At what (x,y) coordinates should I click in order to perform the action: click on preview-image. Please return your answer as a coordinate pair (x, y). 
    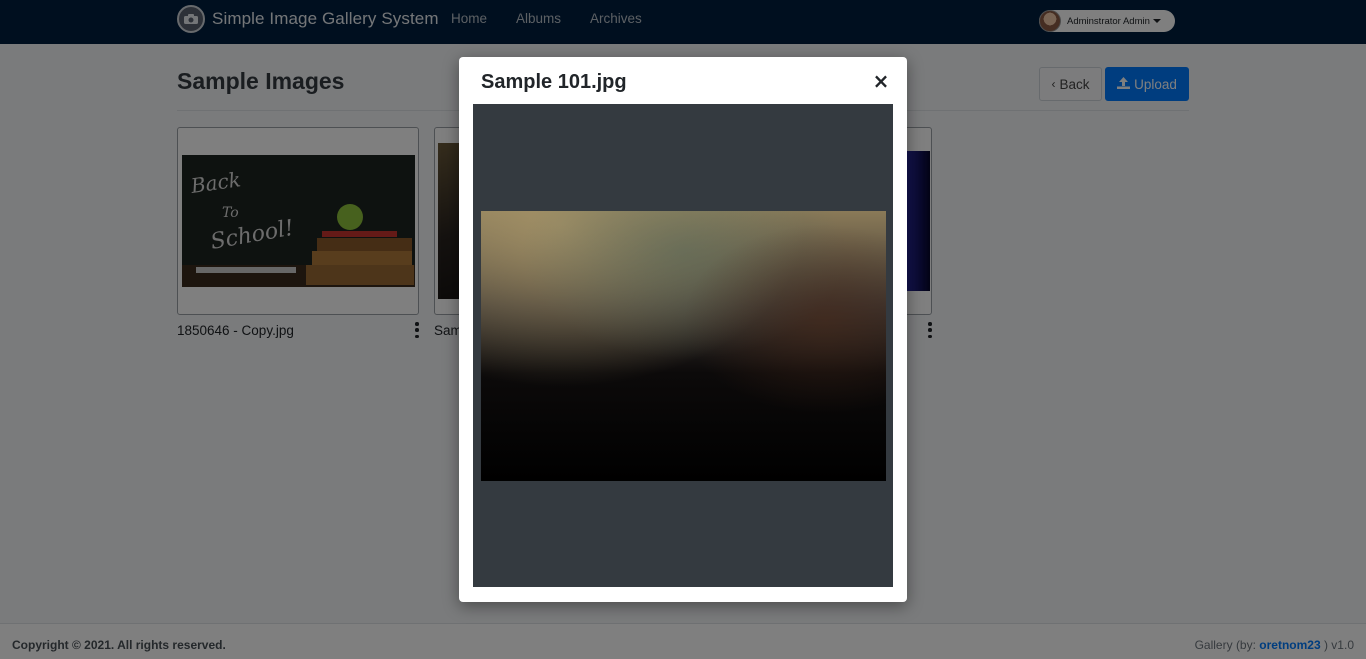
    Looking at the image, I should click on (683, 346).